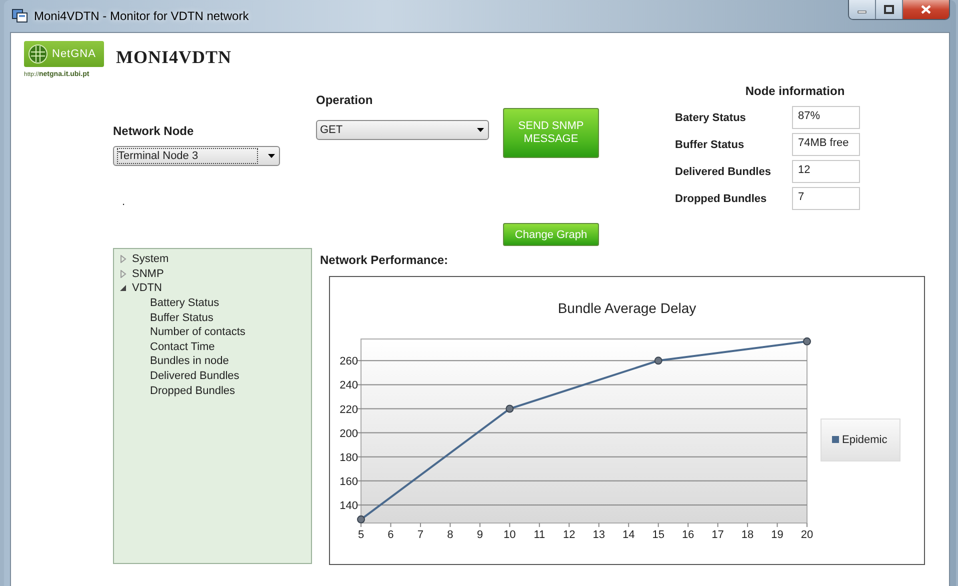 The width and height of the screenshot is (958, 586). What do you see at coordinates (710, 144) in the screenshot?
I see `field-label: Buffer Status` at bounding box center [710, 144].